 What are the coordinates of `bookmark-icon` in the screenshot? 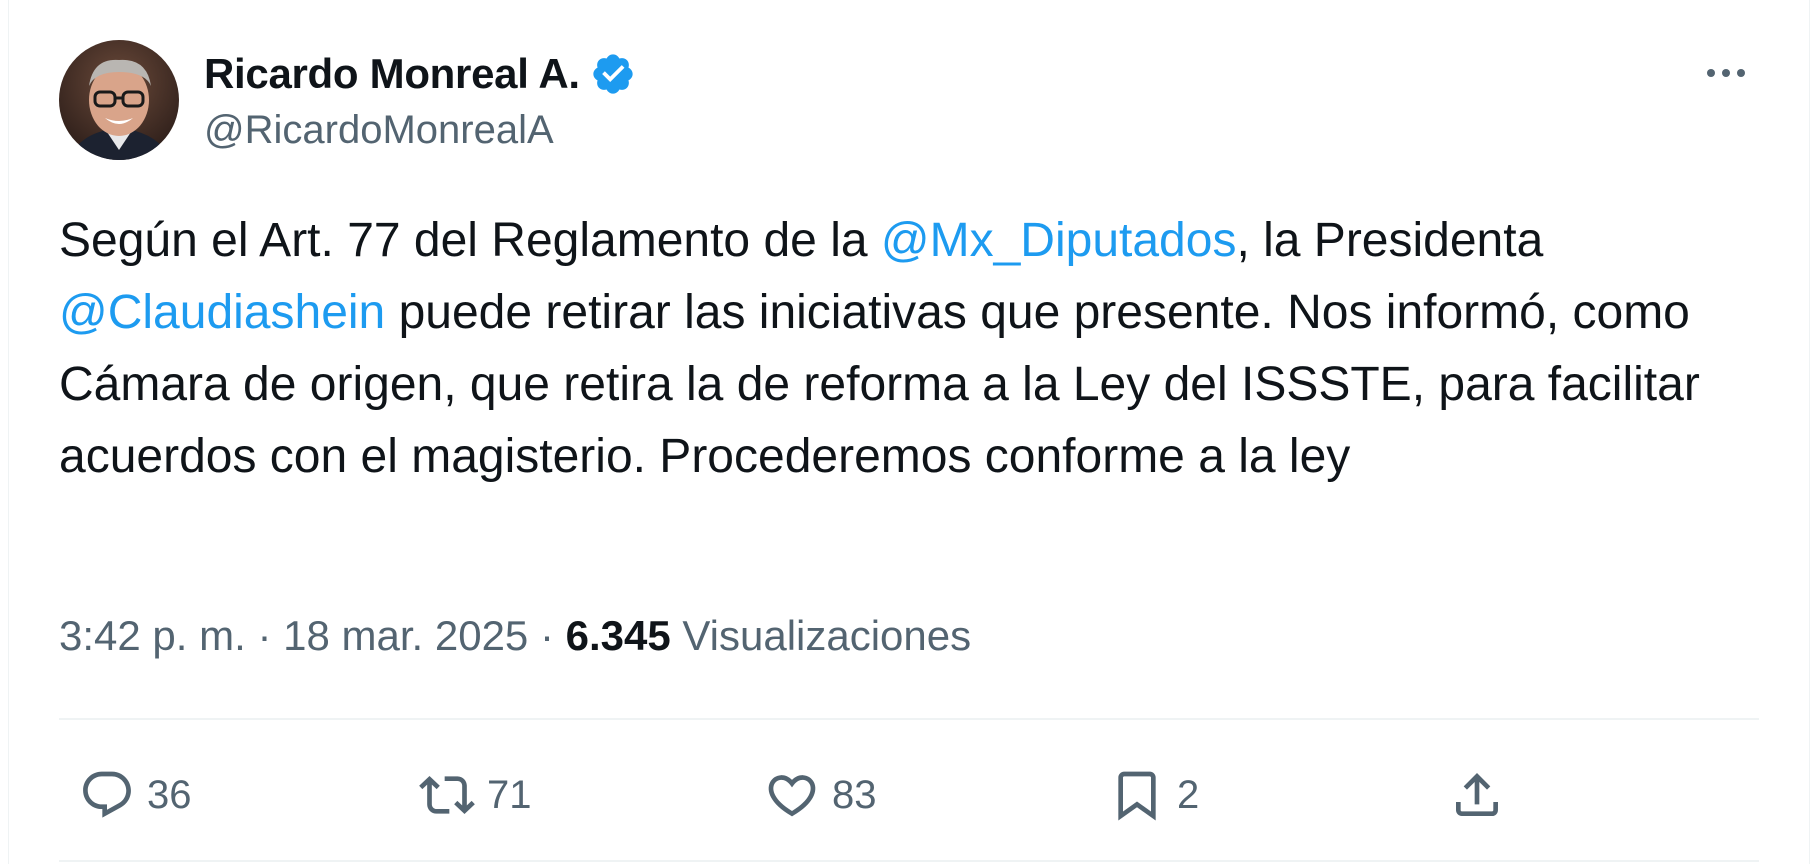 It's located at (1137, 796).